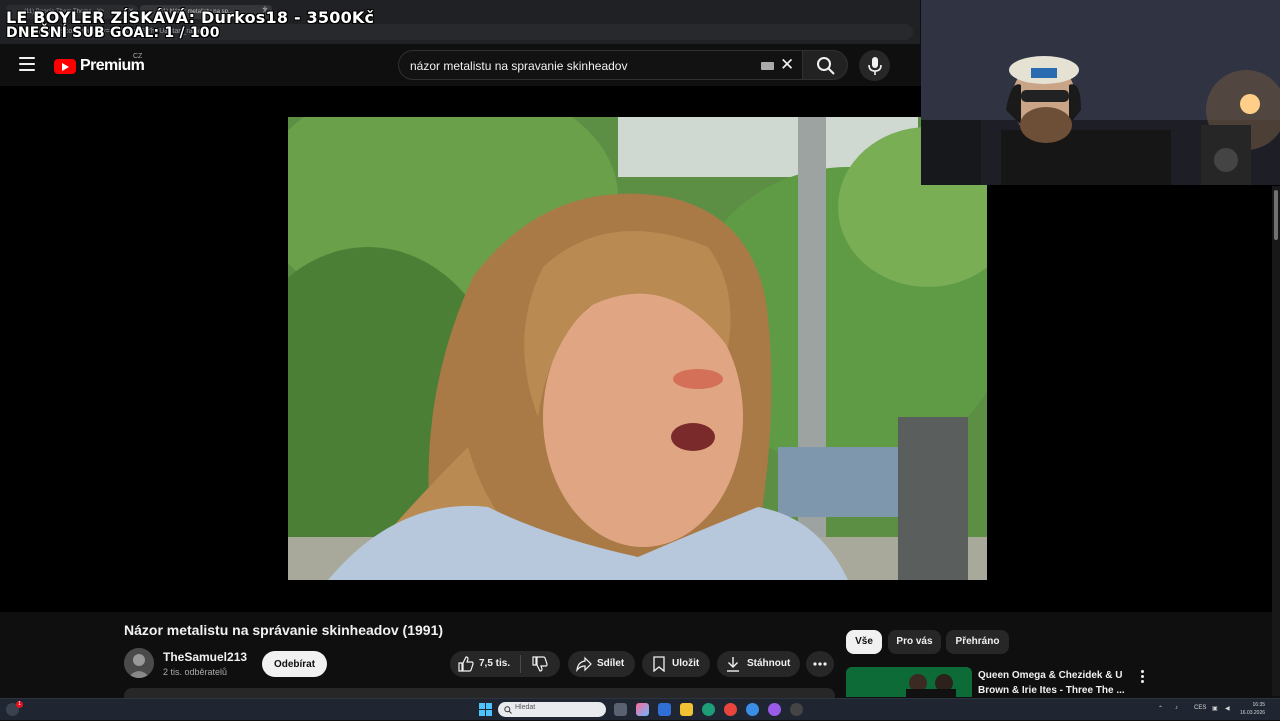  Describe the element at coordinates (525, 707) in the screenshot. I see `taskbar-search-placeholder: Hledat` at that location.